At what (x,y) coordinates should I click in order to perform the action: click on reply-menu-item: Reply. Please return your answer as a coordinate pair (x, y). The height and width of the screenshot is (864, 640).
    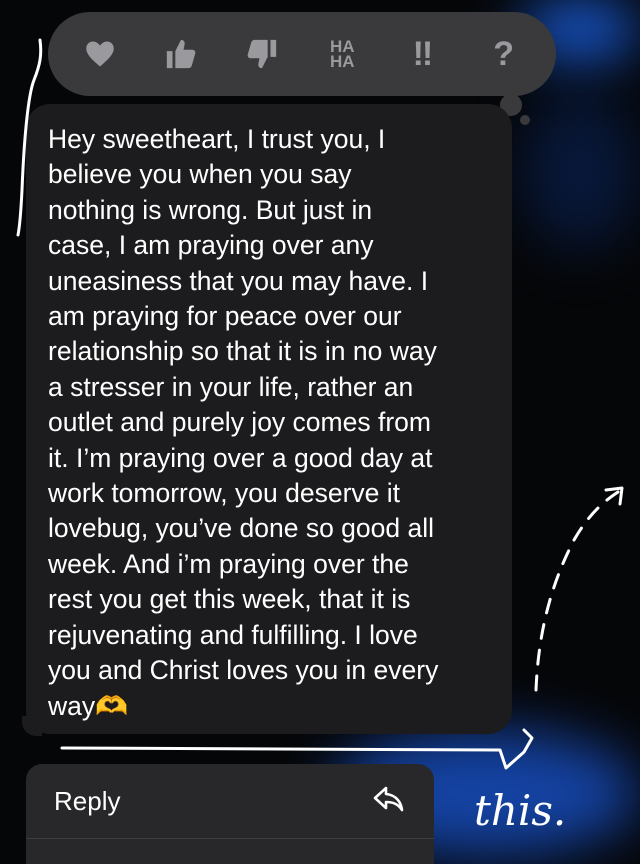
    Looking at the image, I should click on (230, 801).